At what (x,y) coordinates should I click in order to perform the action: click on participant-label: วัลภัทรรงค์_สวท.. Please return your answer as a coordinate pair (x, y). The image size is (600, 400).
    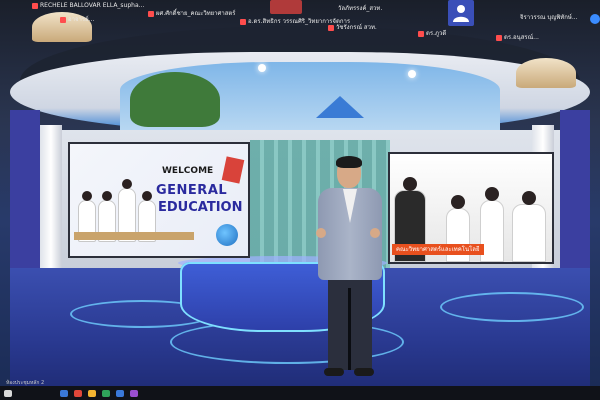
    Looking at the image, I should click on (360, 8).